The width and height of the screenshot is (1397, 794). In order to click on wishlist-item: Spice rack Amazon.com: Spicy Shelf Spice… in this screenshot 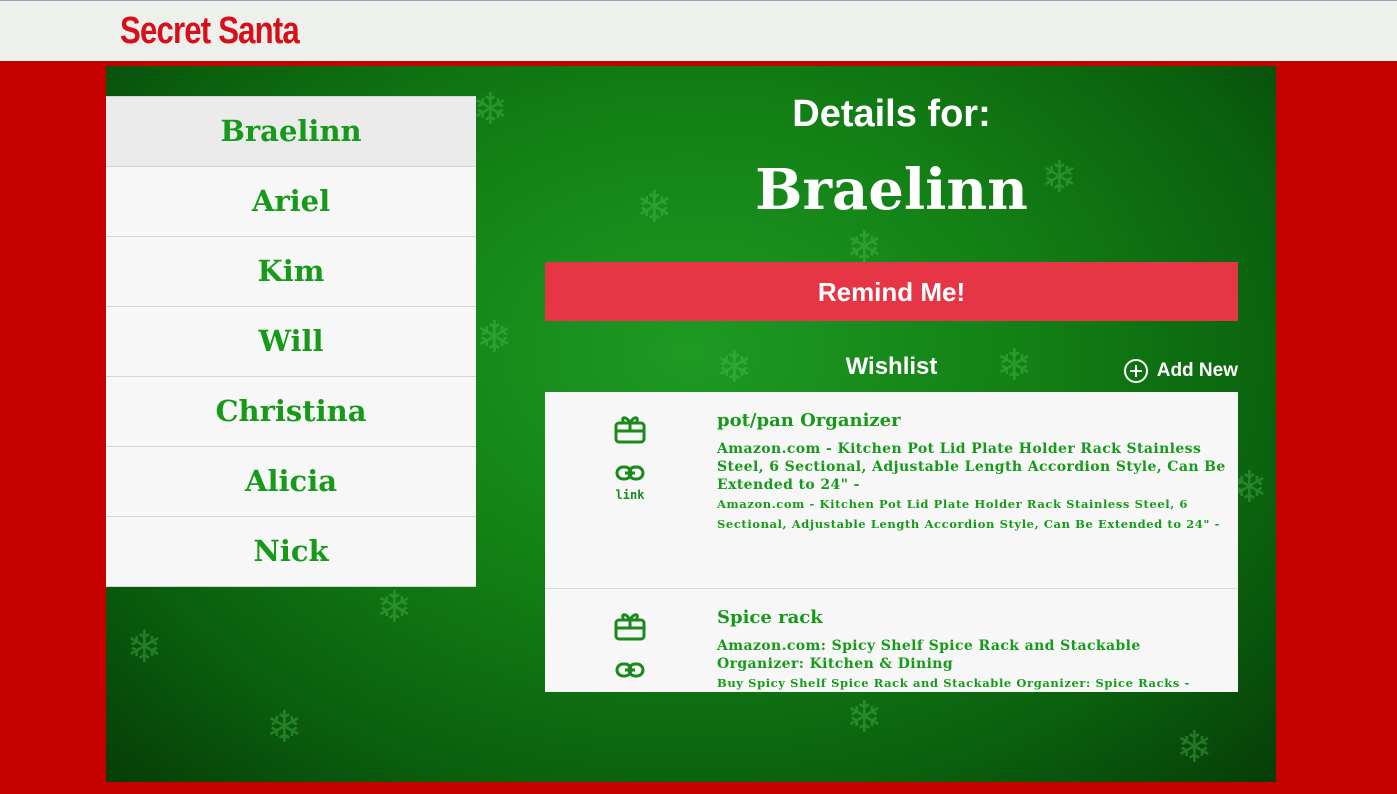, I will do `click(891, 640)`.